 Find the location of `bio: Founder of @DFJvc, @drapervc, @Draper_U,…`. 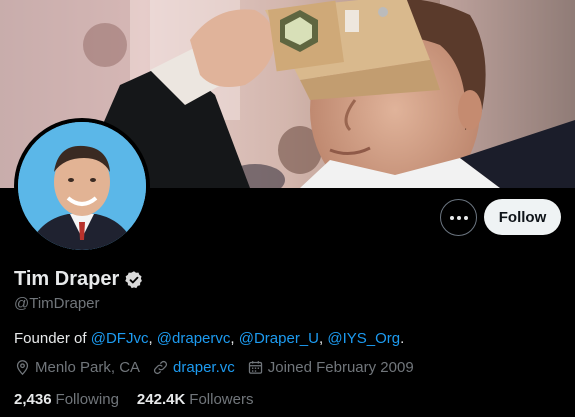

bio: Founder of @DFJvc, @drapervc, @Draper_U,… is located at coordinates (209, 338).